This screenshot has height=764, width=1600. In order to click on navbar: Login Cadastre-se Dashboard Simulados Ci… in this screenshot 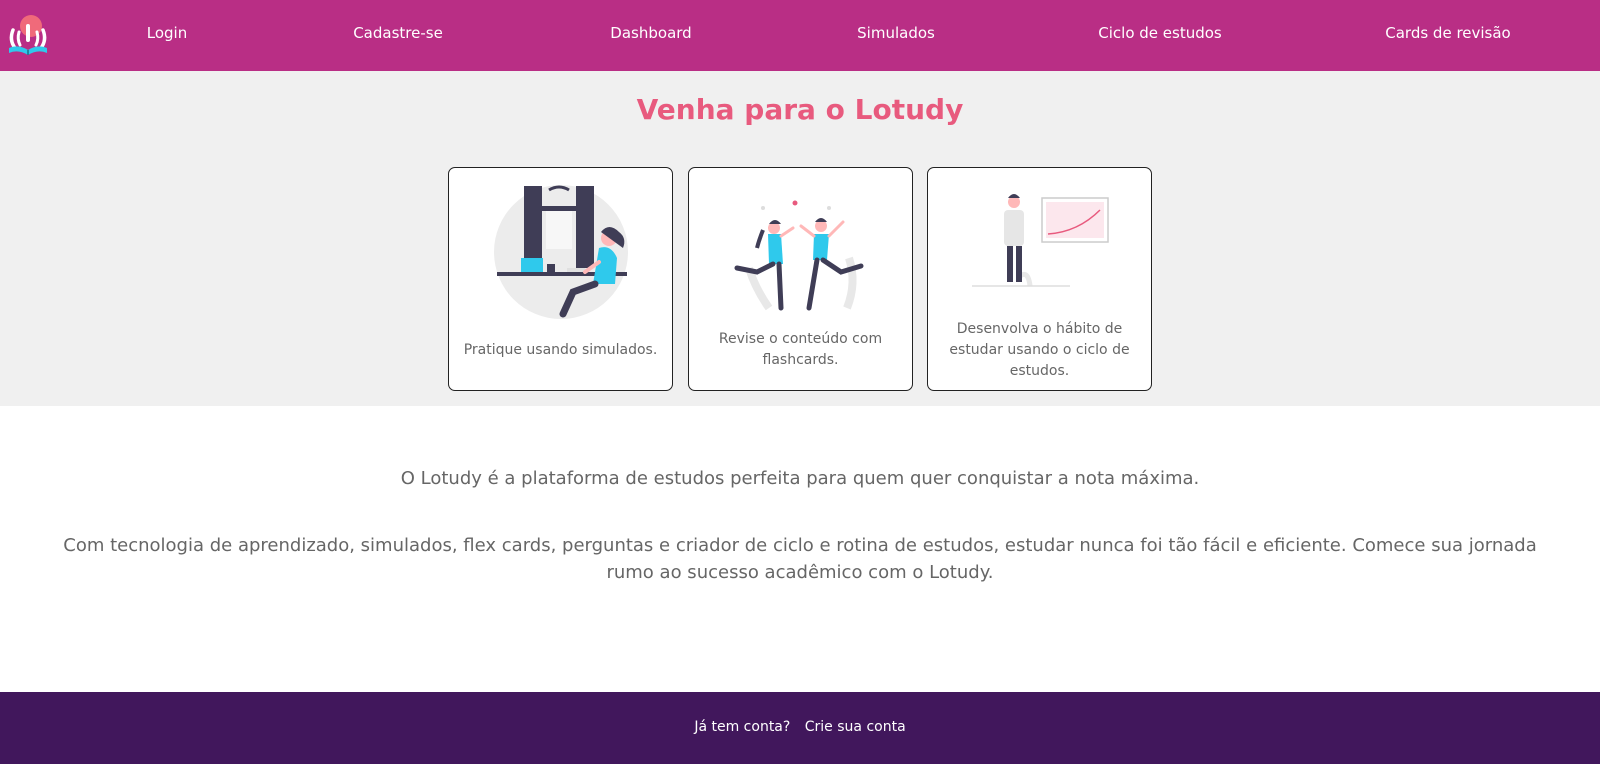, I will do `click(800, 35)`.